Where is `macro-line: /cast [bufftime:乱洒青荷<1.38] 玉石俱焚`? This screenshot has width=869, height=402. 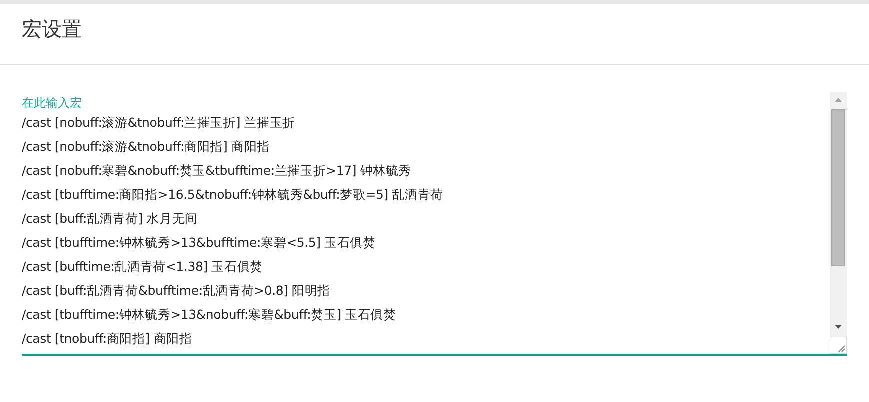
macro-line: /cast [bufftime:乱洒青荷<1.38] 玉石俱焚 is located at coordinates (143, 267).